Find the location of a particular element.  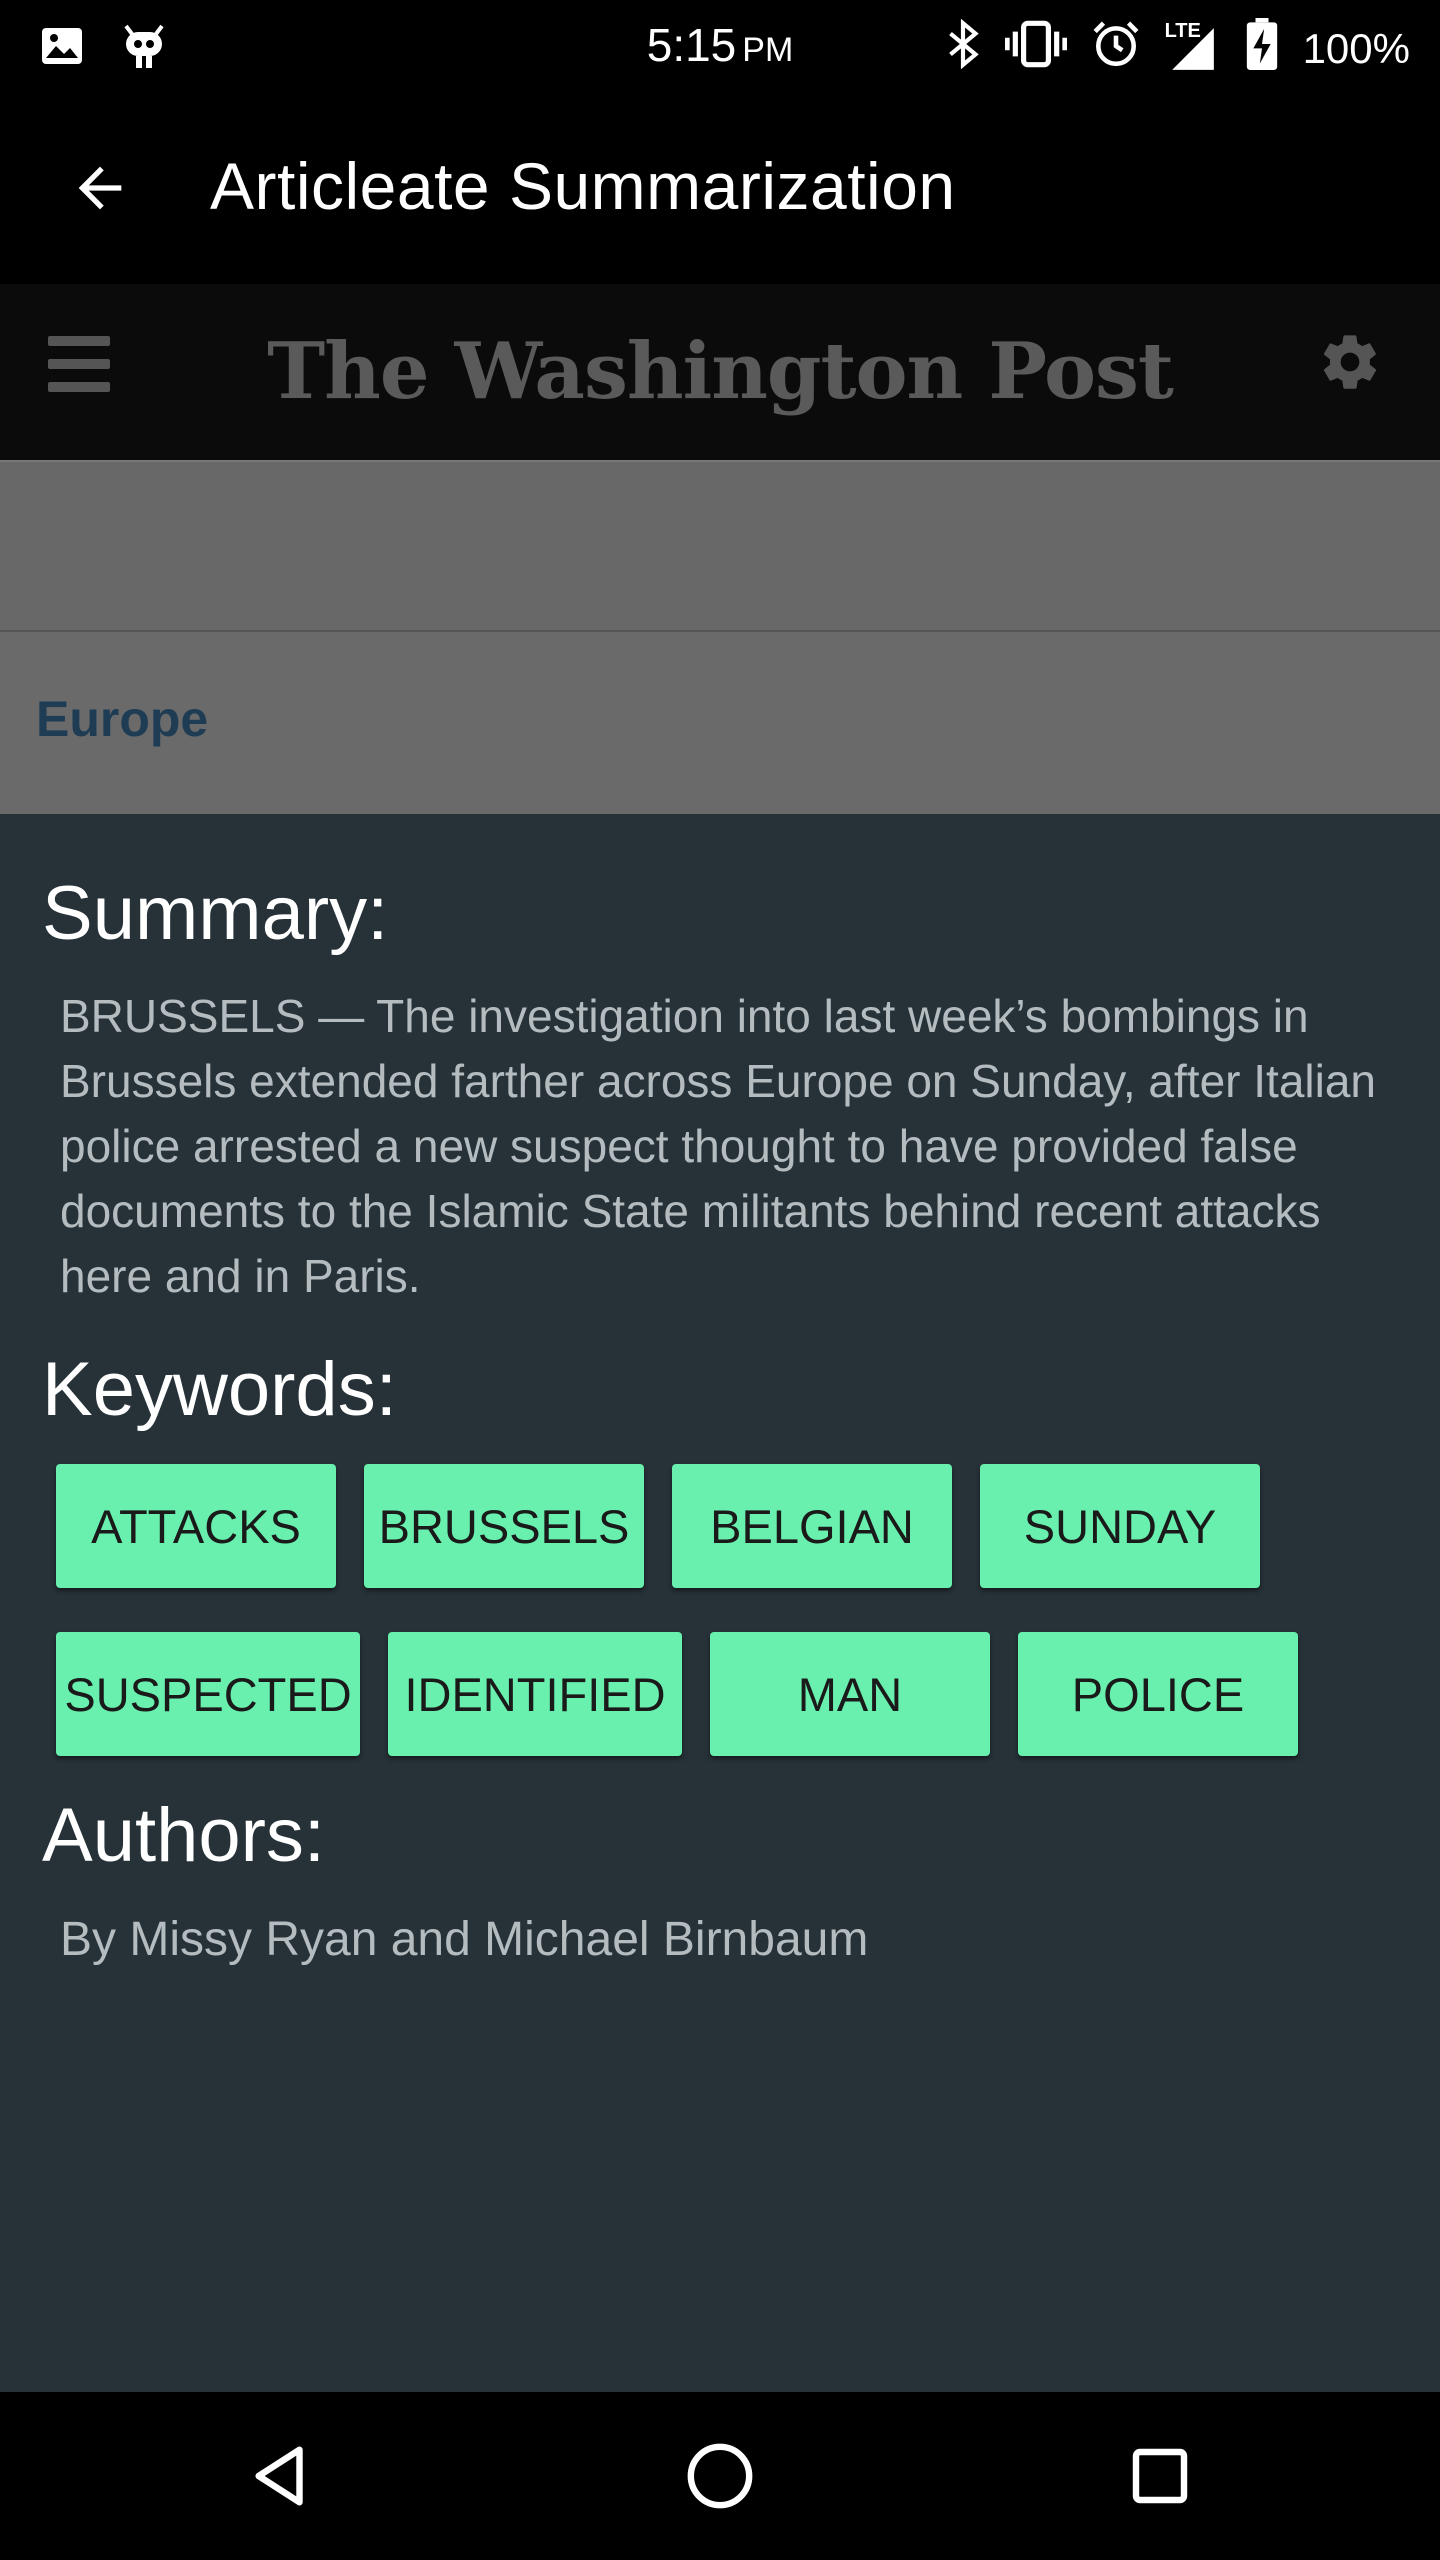

app-bar: Articleate Summarization is located at coordinates (720, 188).